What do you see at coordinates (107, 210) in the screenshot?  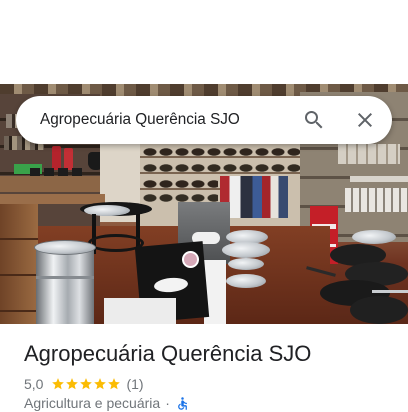 I see `photo-pan-lid` at bounding box center [107, 210].